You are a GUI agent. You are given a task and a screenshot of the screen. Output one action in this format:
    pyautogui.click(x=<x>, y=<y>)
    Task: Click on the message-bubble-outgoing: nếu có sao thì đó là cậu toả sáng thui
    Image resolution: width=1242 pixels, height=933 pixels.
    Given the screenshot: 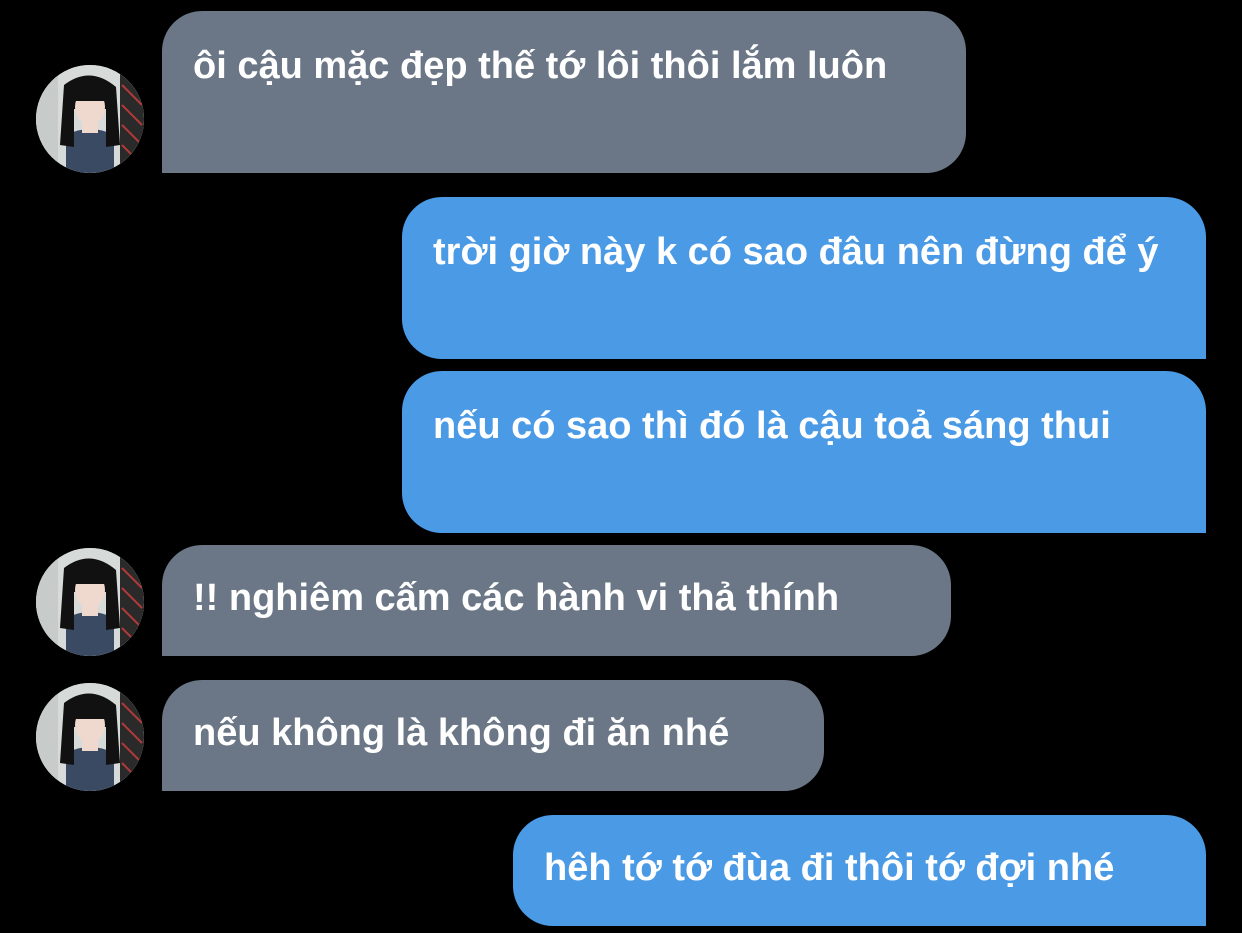 What is the action you would take?
    pyautogui.click(x=804, y=452)
    